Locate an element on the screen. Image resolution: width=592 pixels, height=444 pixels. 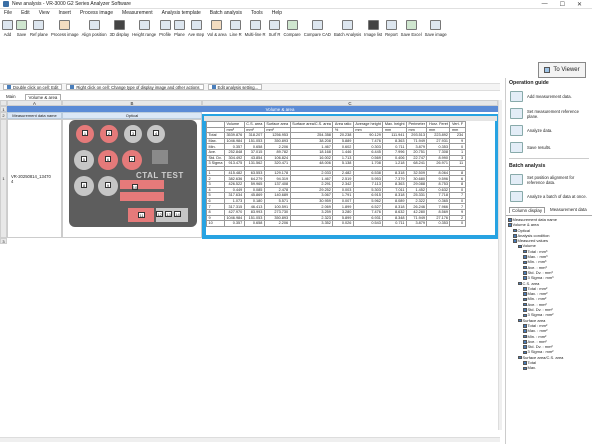
excel-icon is located at coordinates (411, 25).